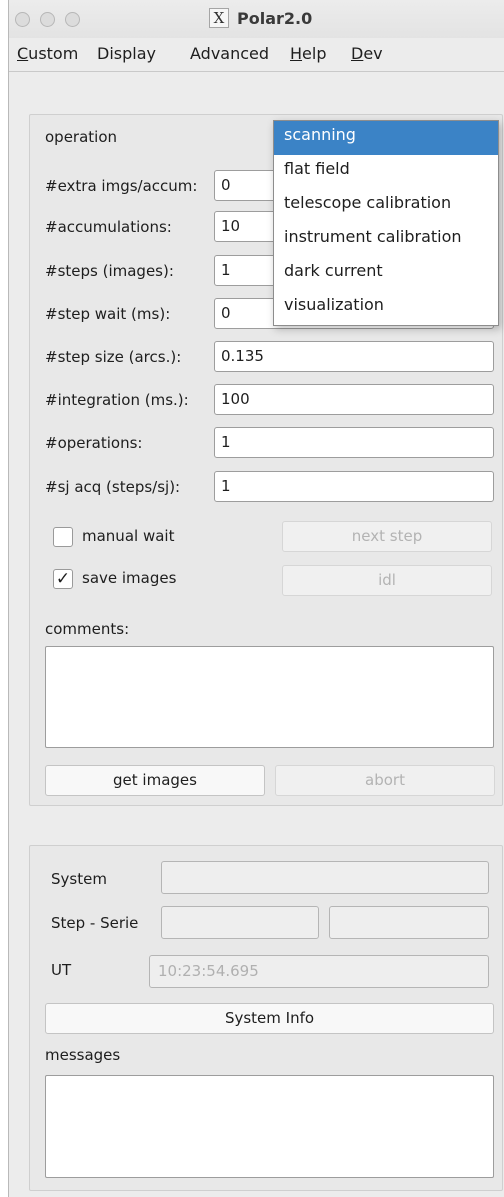 This screenshot has width=504, height=1197. I want to click on menu-dev: Dev, so click(367, 53).